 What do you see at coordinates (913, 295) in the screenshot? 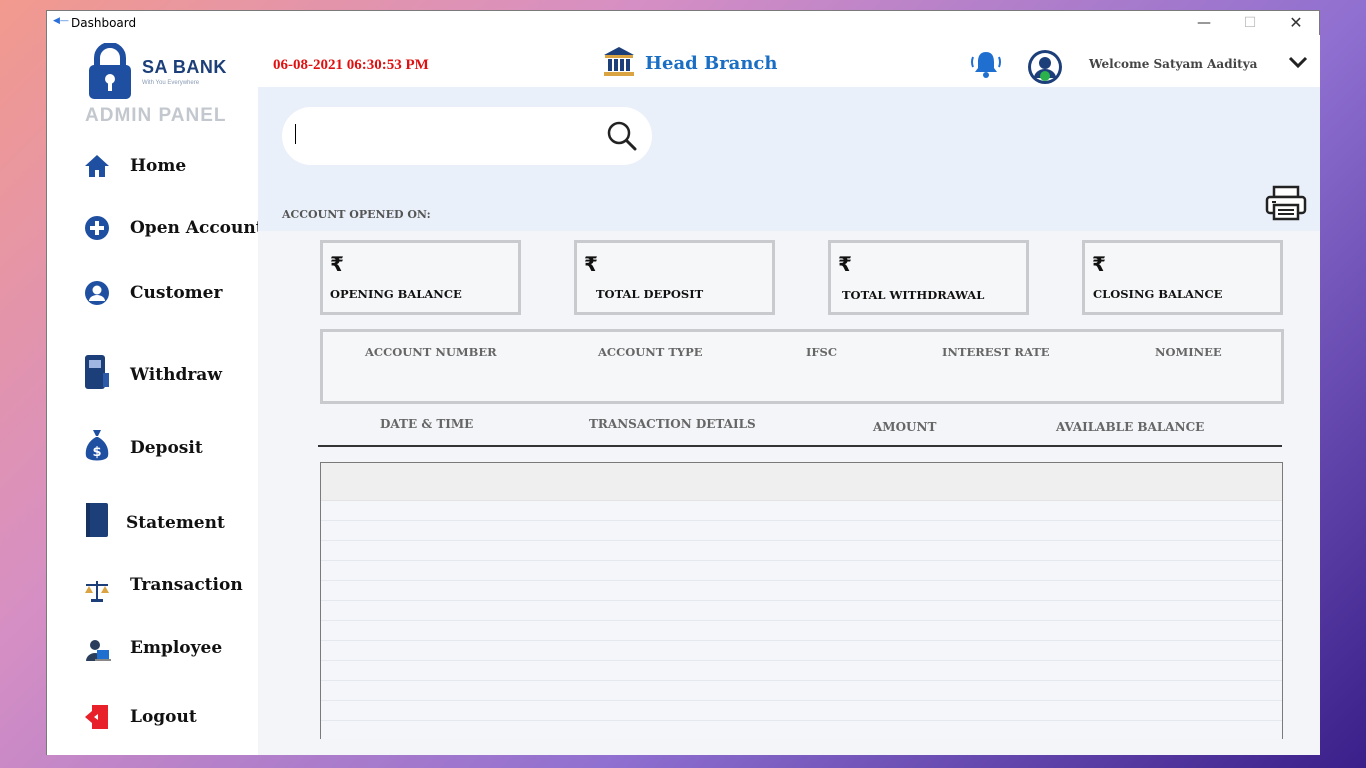
I see `card-label: TOTAL WITHDRAWAL` at bounding box center [913, 295].